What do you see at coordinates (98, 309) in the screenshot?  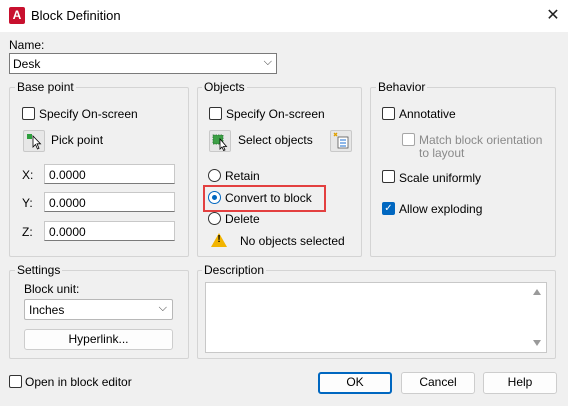 I see `block-unit-select: Inches ⌵` at bounding box center [98, 309].